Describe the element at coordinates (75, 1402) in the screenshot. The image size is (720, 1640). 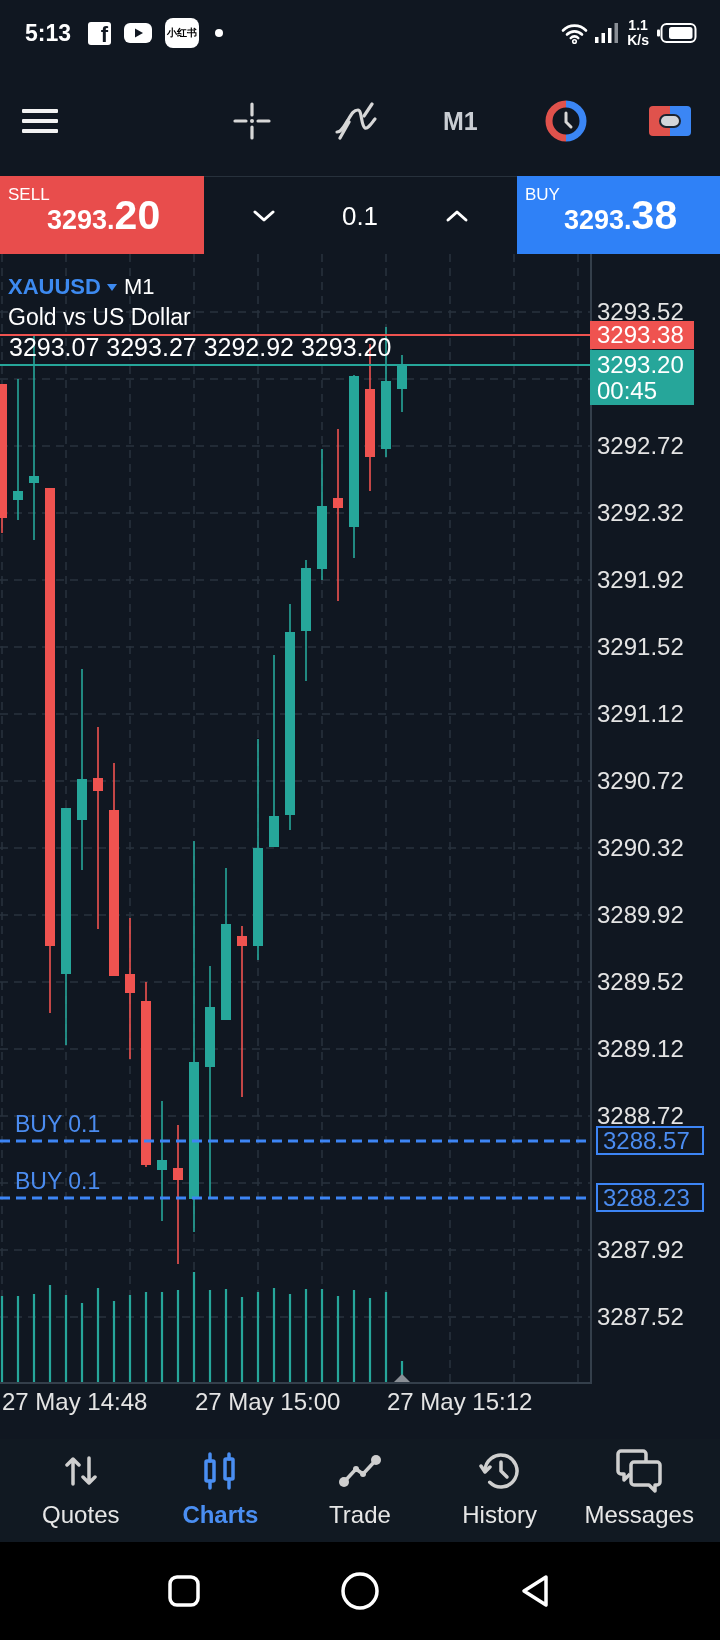
I see `time-axis-label: 27 May 14:48` at that location.